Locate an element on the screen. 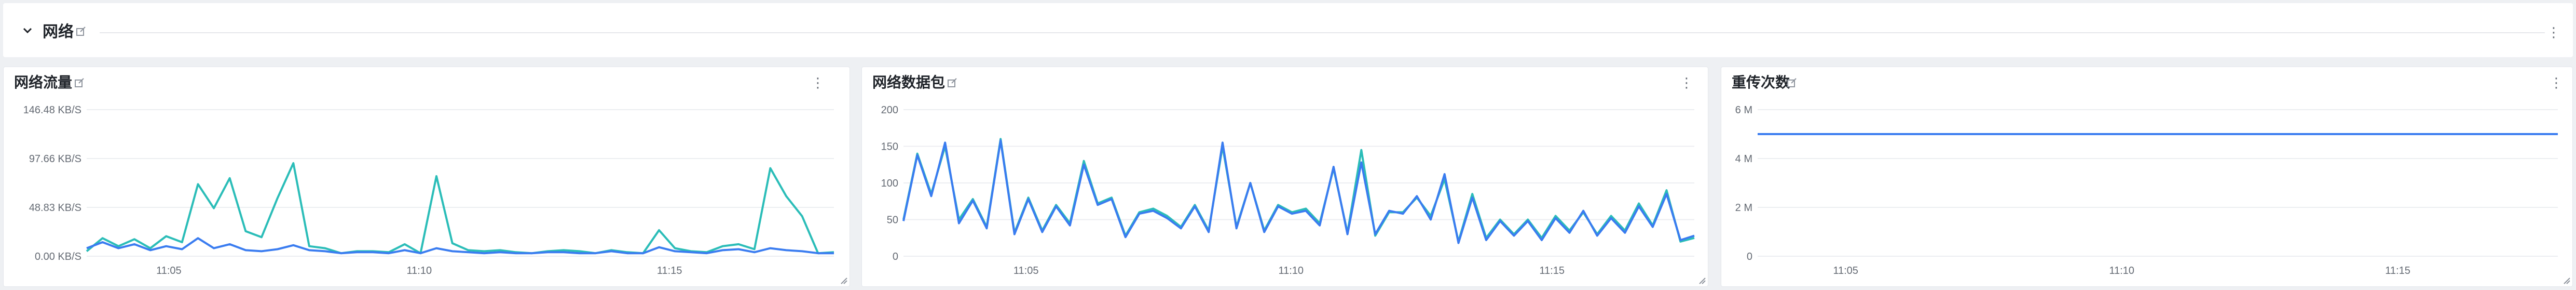 The width and height of the screenshot is (2576, 290). y-tick-label: 2 M is located at coordinates (1743, 208).